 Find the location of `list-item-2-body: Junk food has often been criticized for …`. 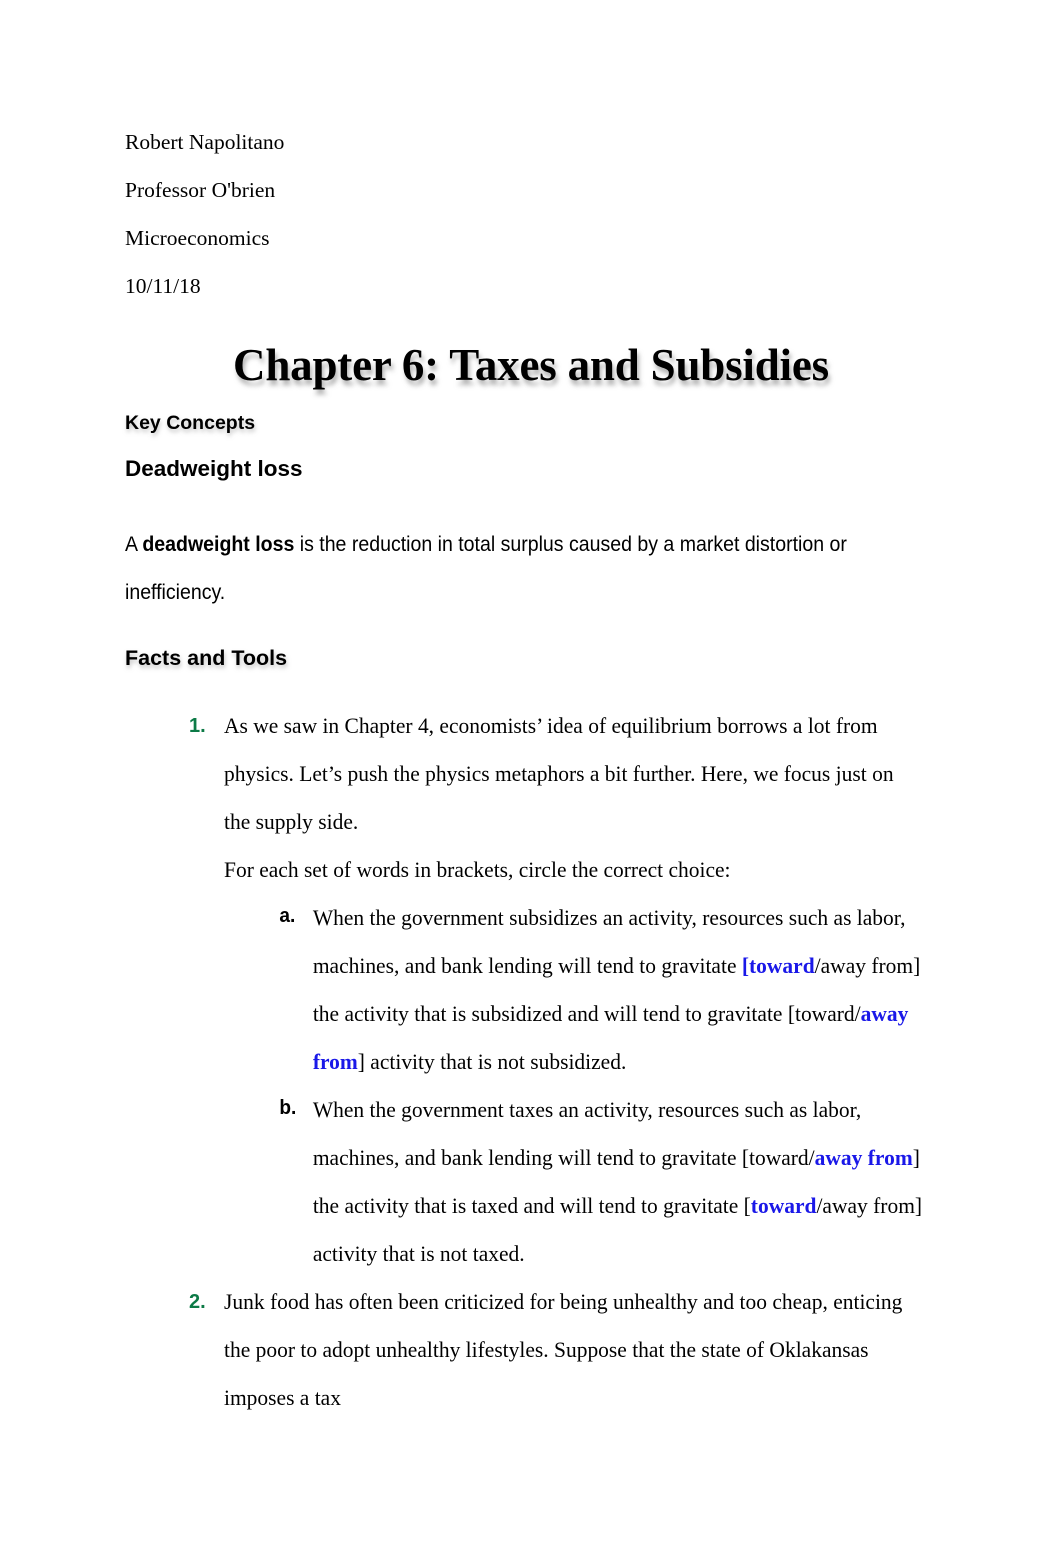

list-item-2-body: Junk food has often been criticized for … is located at coordinates (567, 1350).